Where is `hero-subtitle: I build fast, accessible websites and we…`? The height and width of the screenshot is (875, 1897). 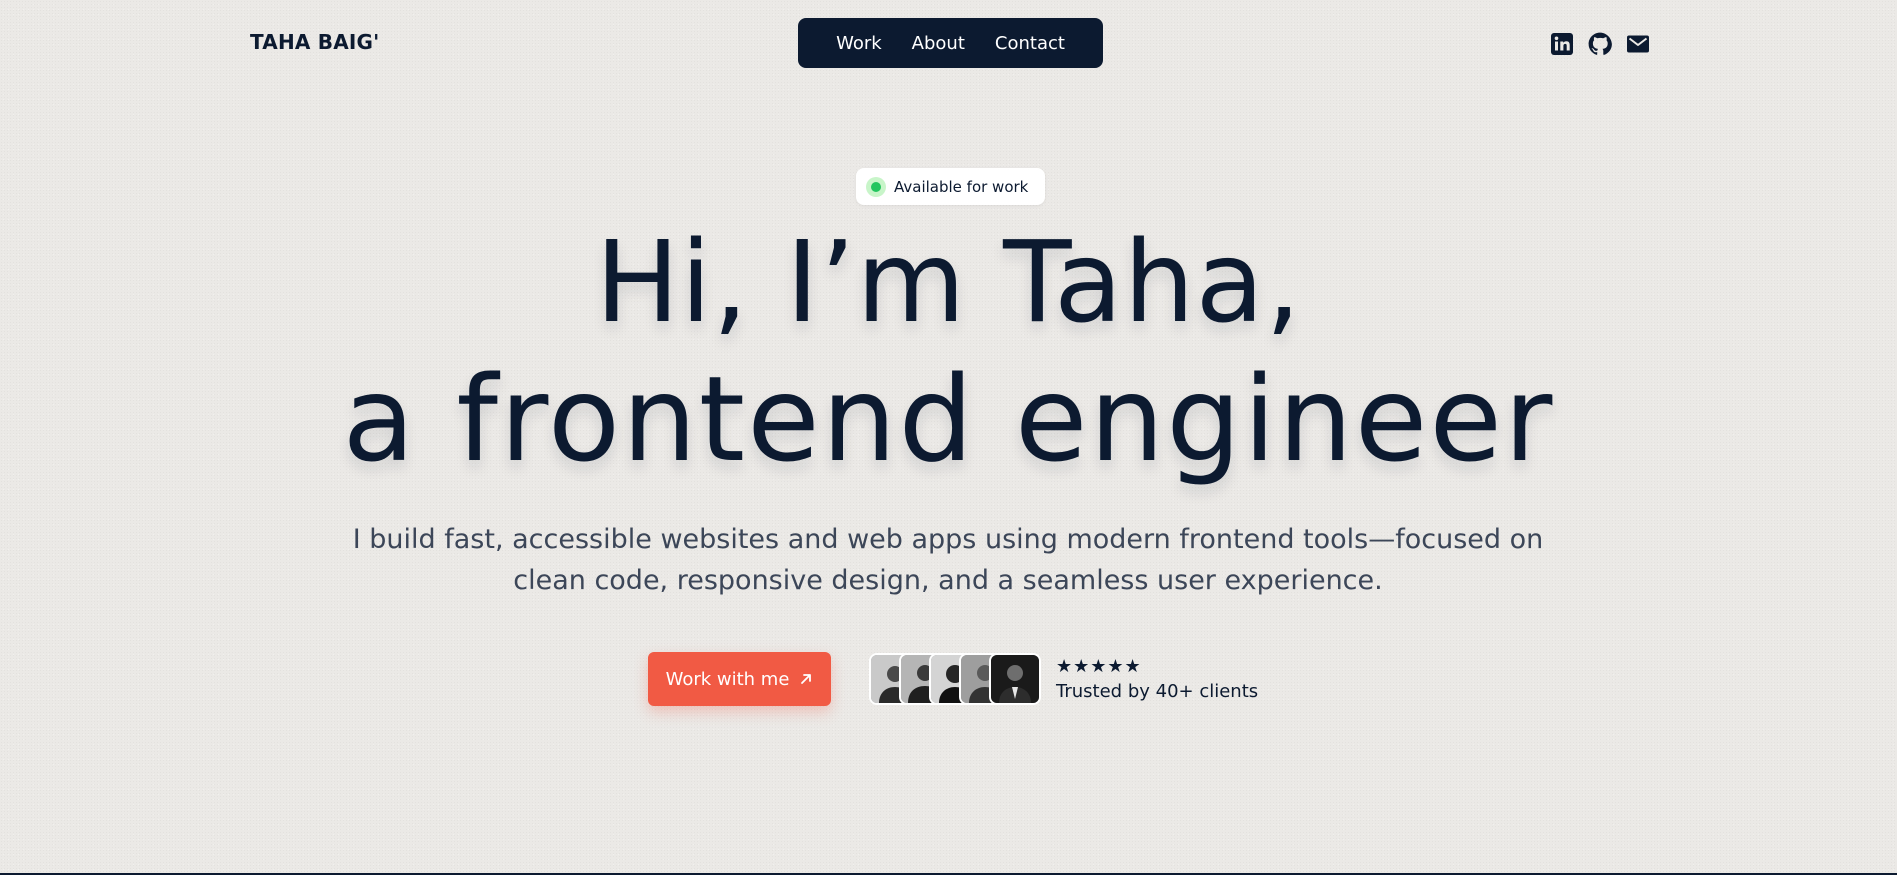 hero-subtitle: I build fast, accessible websites and we… is located at coordinates (948, 560).